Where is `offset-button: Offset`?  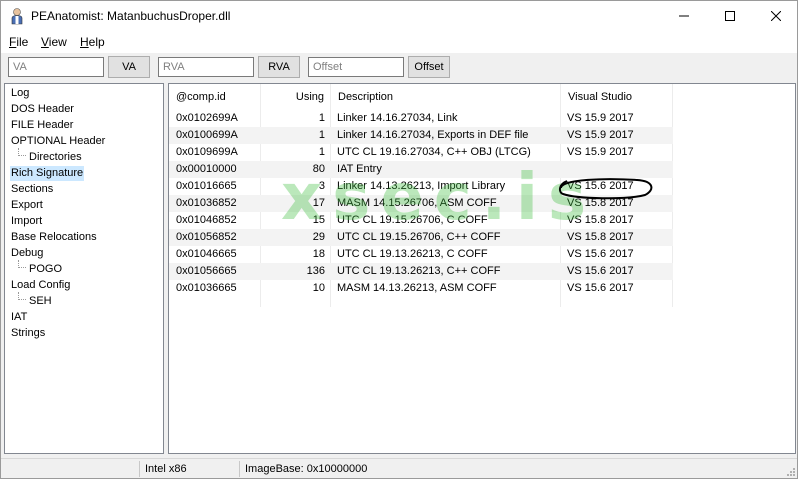
offset-button: Offset is located at coordinates (429, 67).